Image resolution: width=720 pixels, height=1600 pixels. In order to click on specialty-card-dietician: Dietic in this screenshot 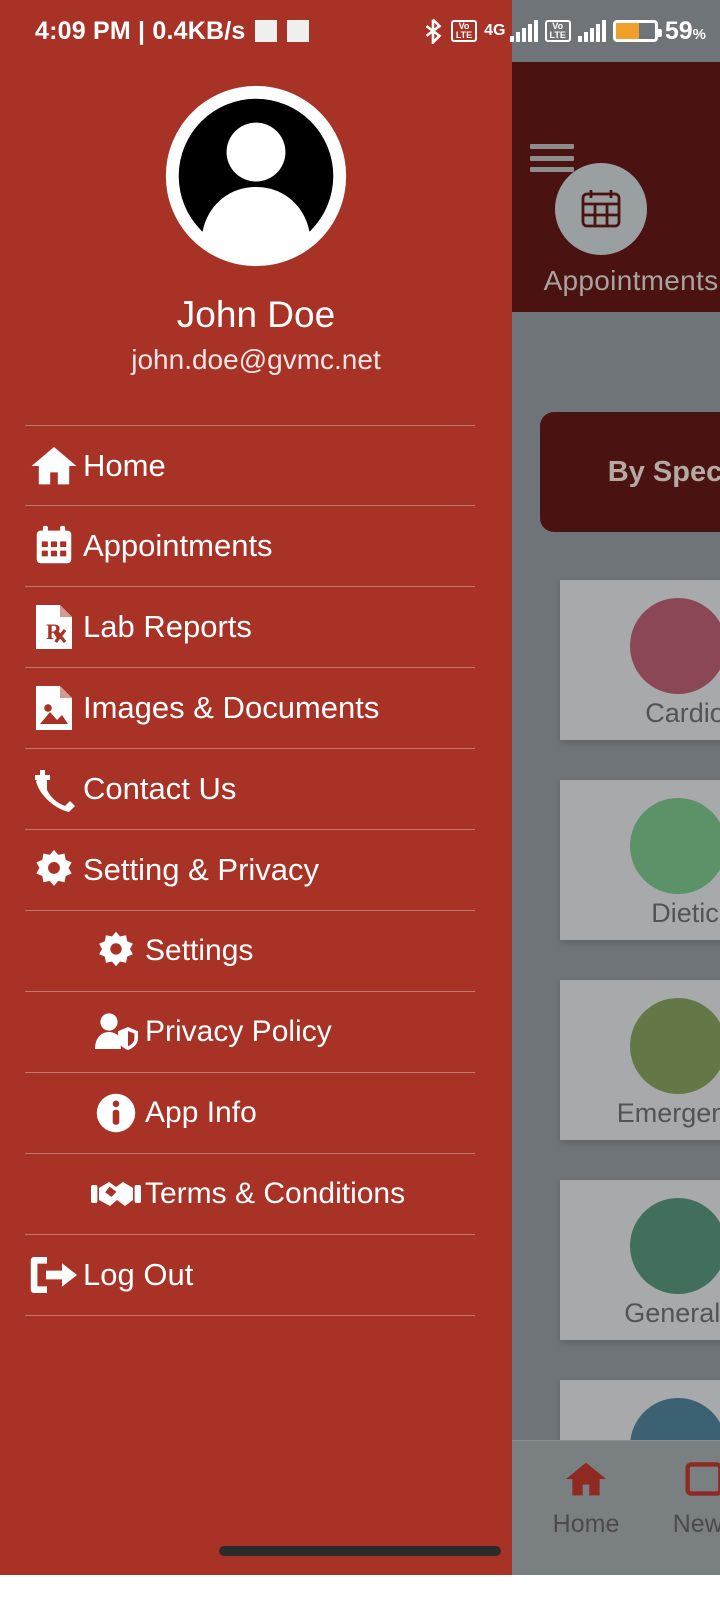, I will do `click(640, 860)`.